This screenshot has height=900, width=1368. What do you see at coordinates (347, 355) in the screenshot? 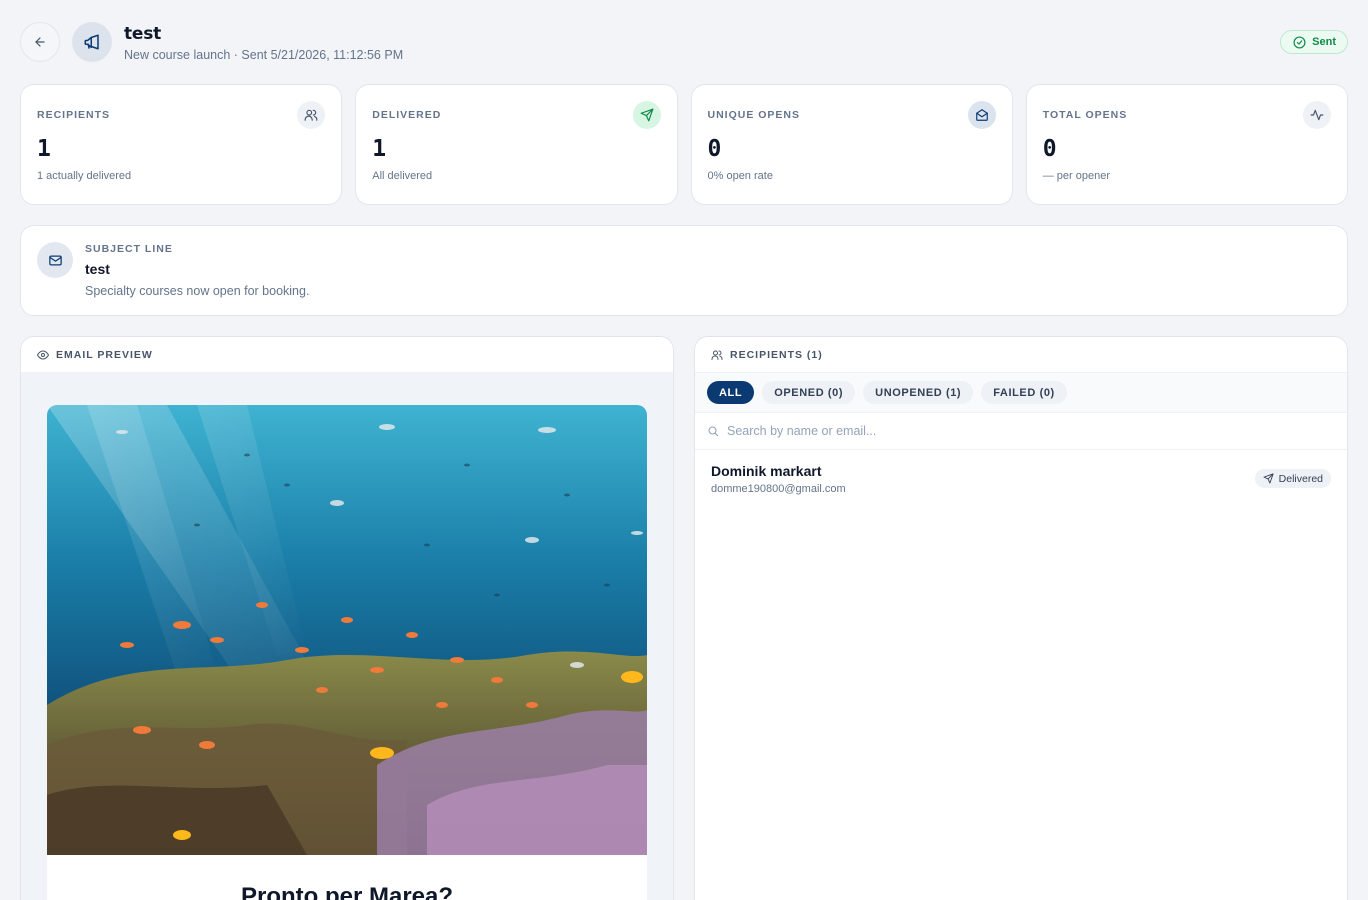
I see `email-preview-header: EMAIL PREVIEW` at bounding box center [347, 355].